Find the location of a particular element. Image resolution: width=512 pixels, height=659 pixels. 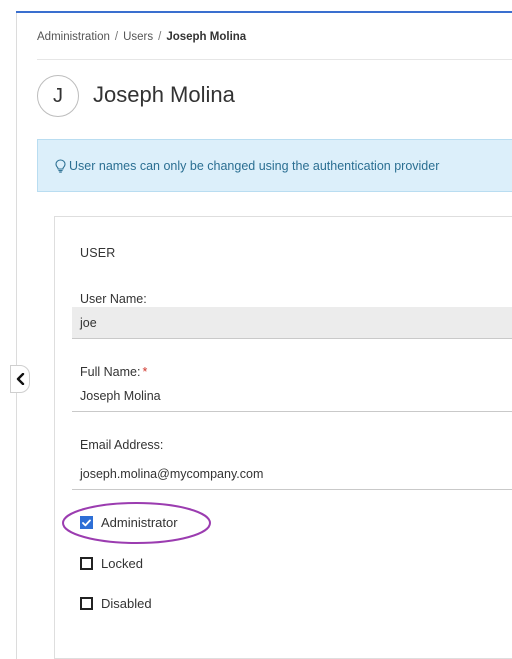

administrator-checkbox is located at coordinates (86, 522).